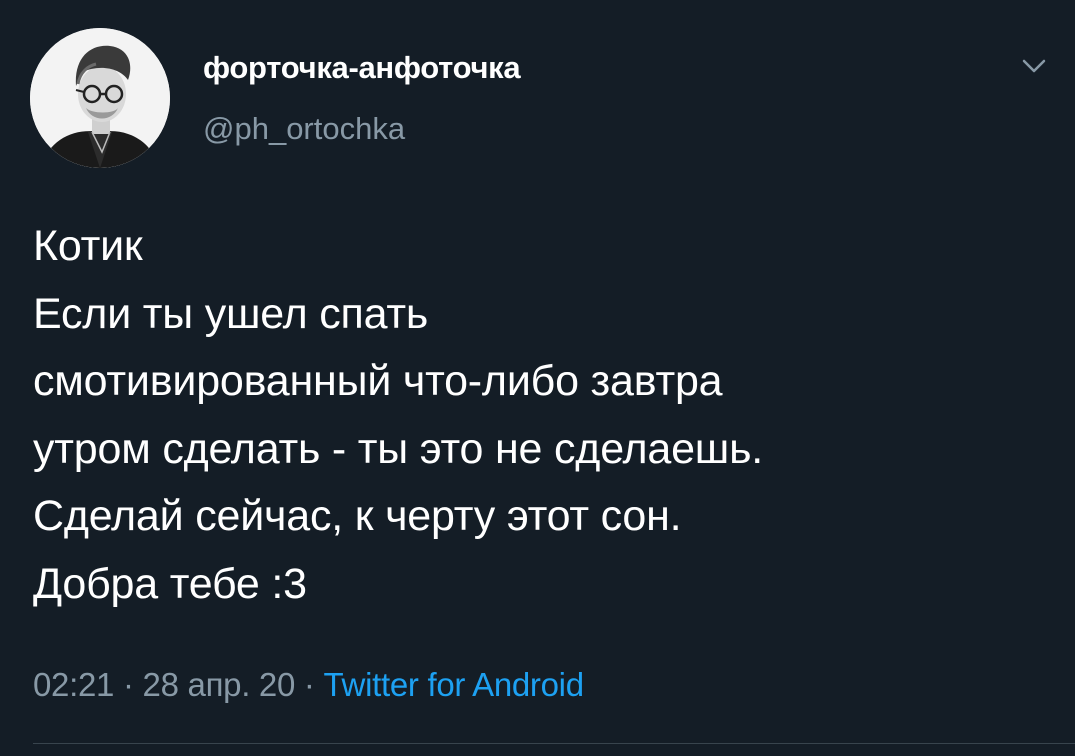 The image size is (1075, 756). I want to click on tweet-text-line: Если ты ушел спать, so click(231, 313).